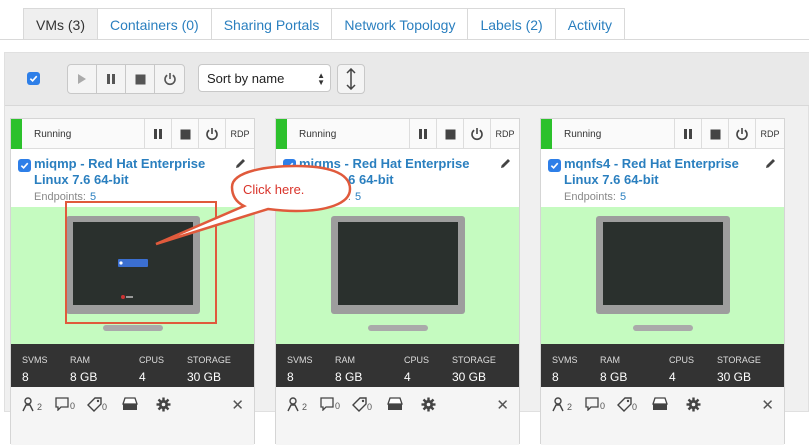  I want to click on ram-value: 8 GB, so click(614, 377).